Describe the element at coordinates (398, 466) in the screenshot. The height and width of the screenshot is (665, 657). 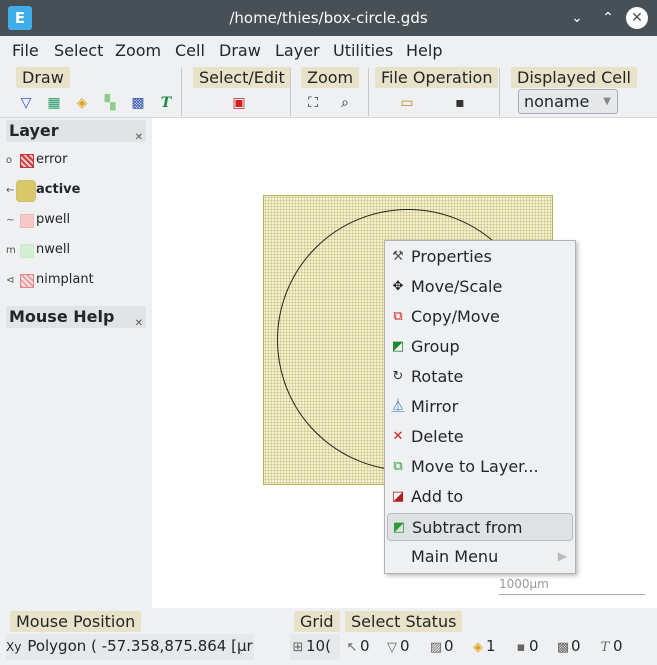
I see `move-layer-icon: ⧉` at that location.